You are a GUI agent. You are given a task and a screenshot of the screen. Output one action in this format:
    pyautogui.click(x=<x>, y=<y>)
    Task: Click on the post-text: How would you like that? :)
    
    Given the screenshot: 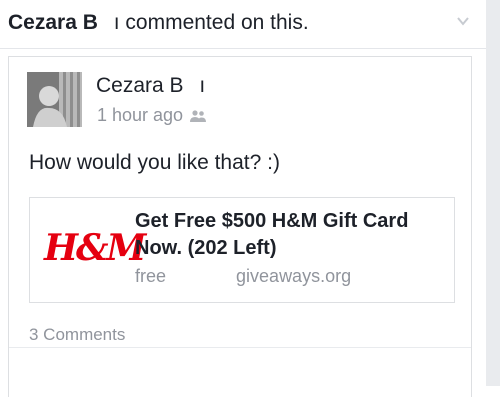 What is the action you would take?
    pyautogui.click(x=154, y=162)
    